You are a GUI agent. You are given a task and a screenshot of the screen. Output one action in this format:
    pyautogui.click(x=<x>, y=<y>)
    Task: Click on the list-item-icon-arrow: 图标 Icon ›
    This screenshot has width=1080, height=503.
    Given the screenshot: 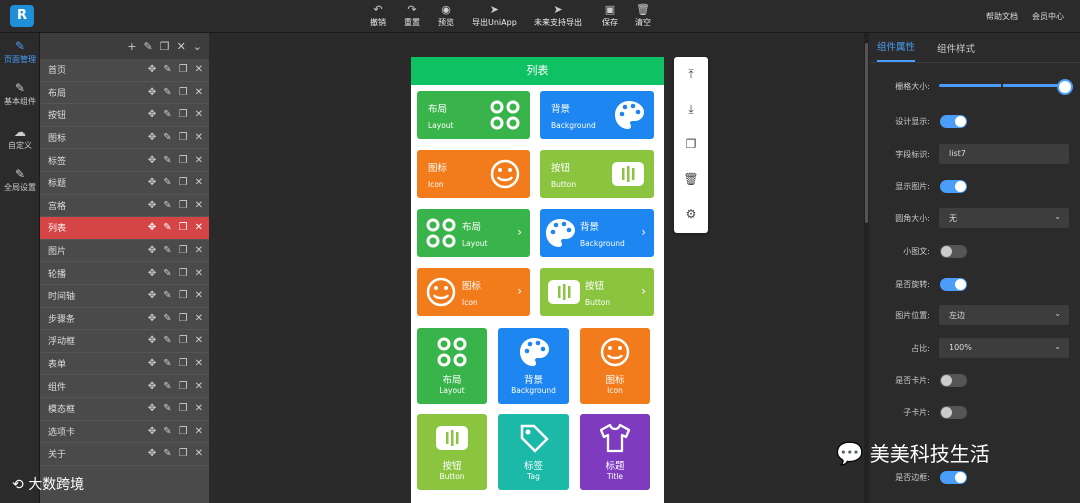 What is the action you would take?
    pyautogui.click(x=473, y=292)
    